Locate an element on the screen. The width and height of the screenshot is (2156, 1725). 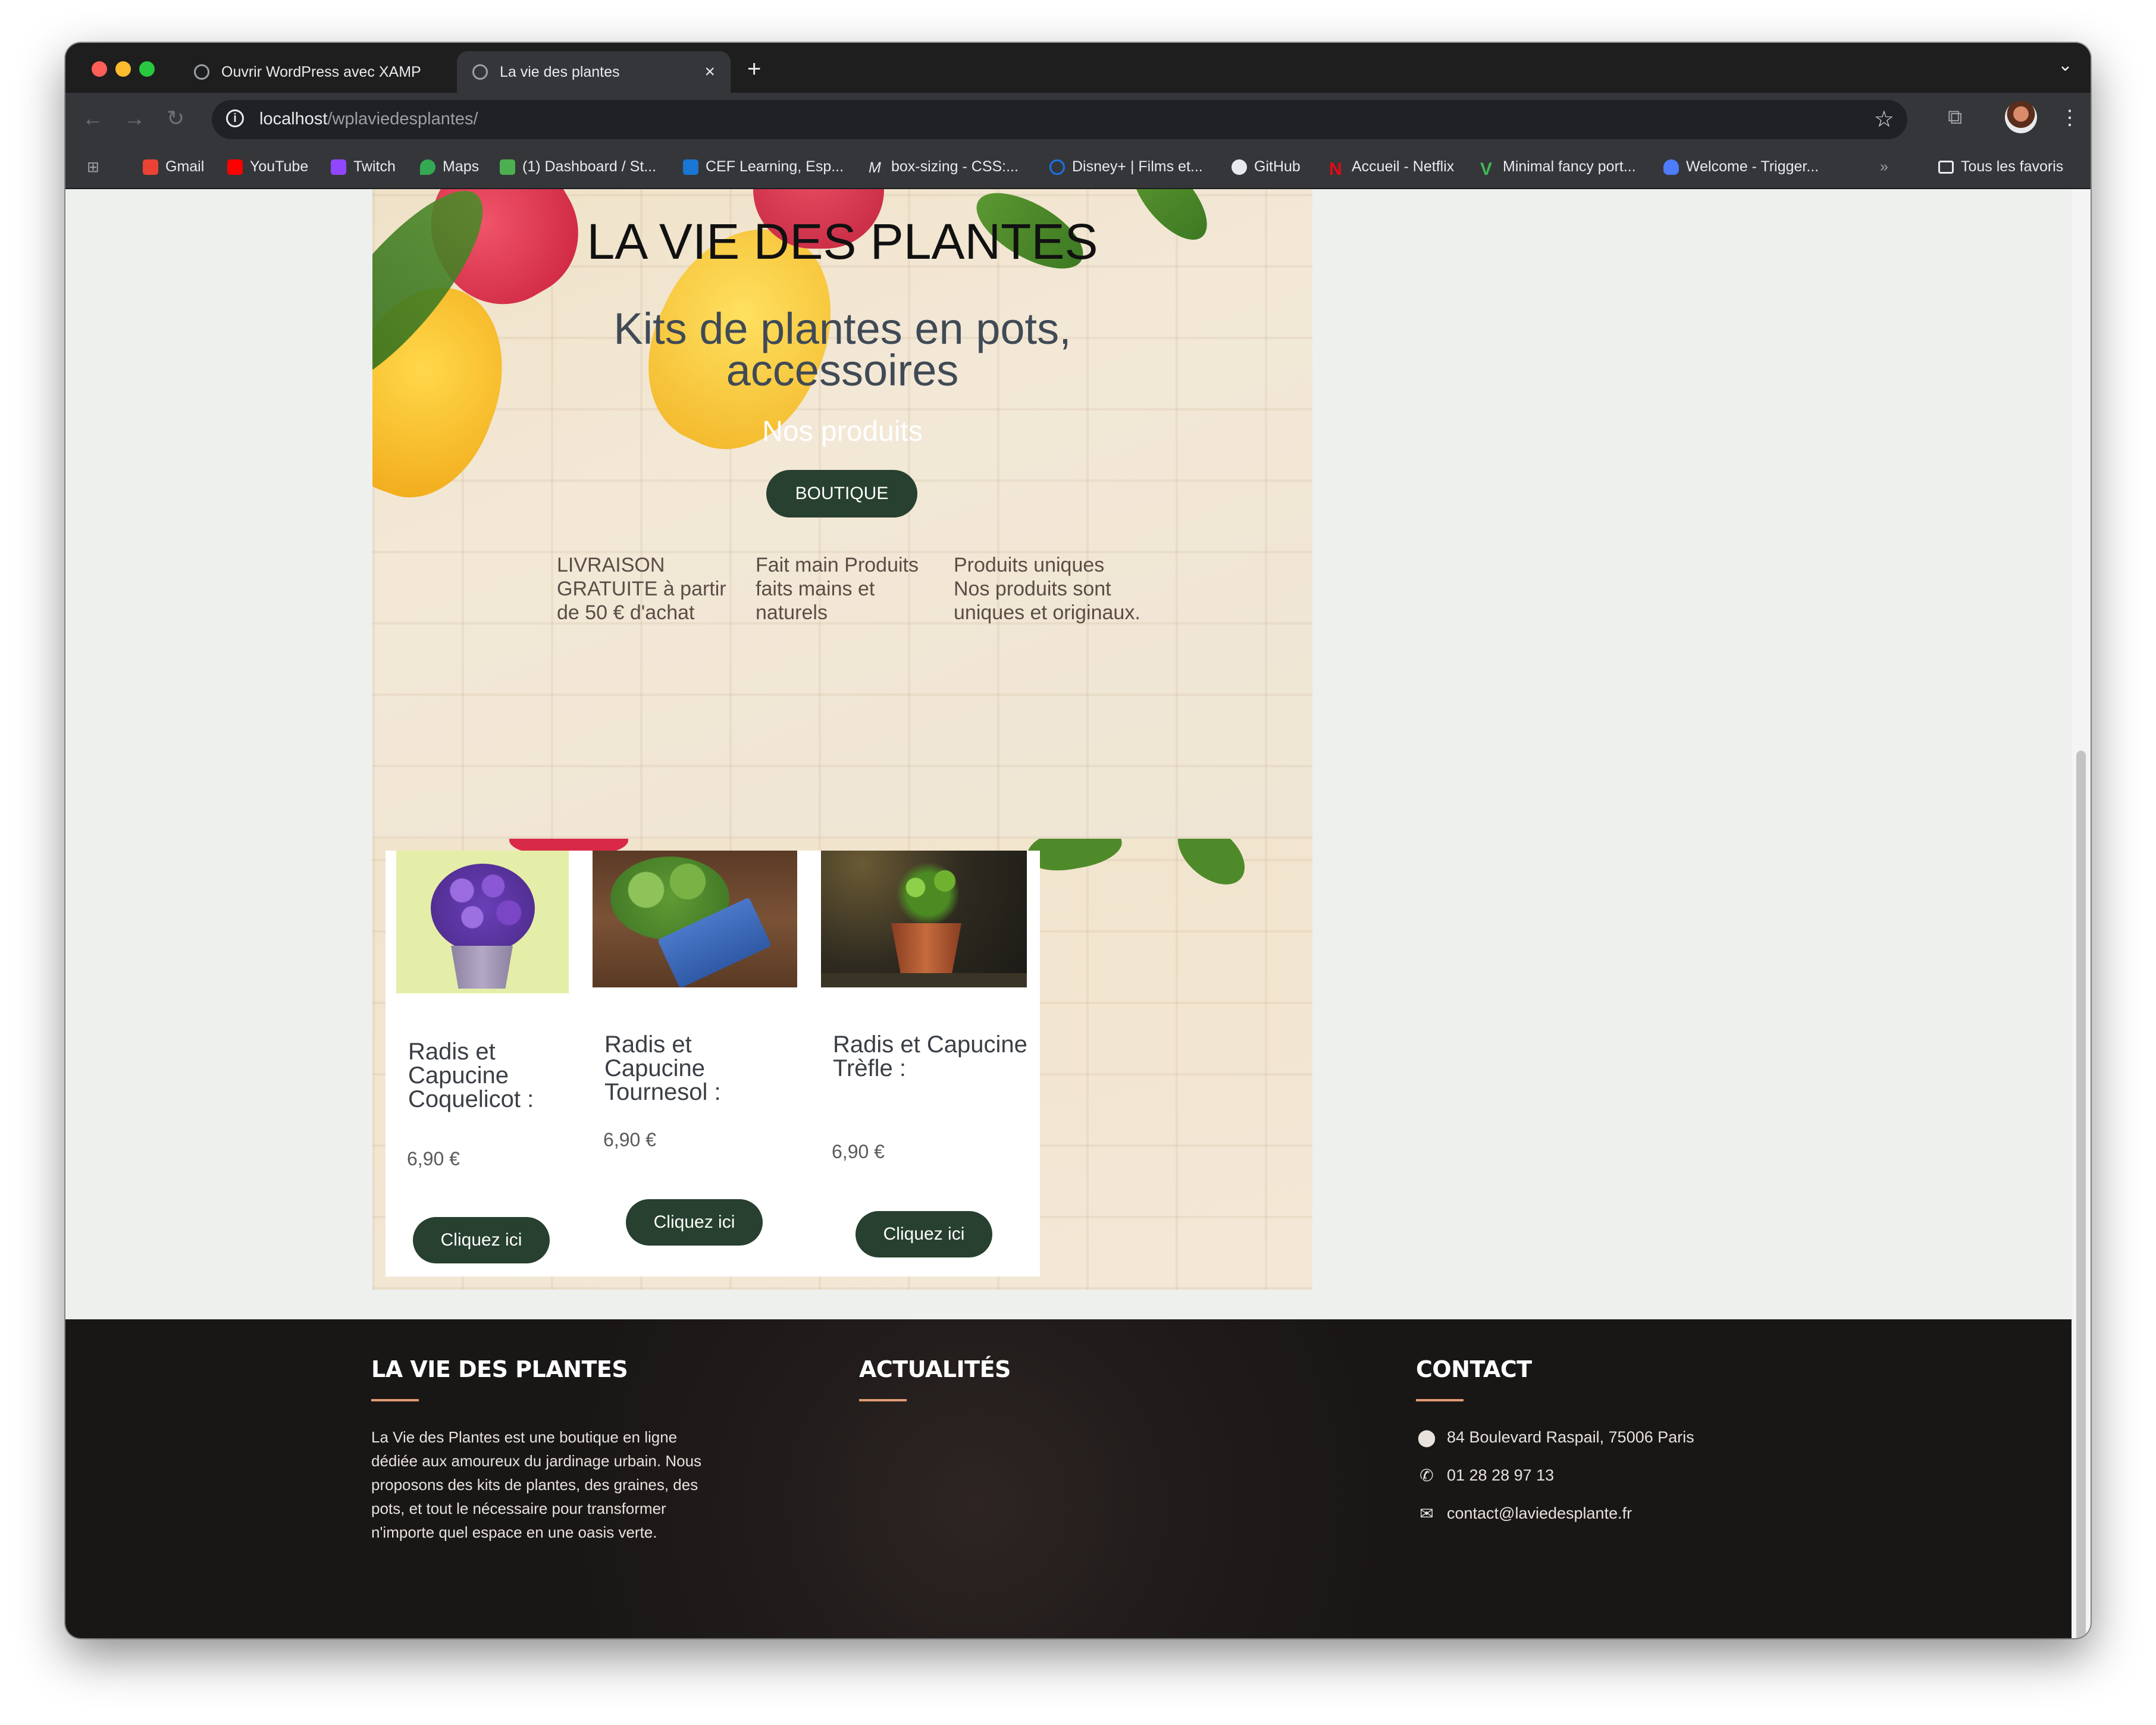
twitch-icon is located at coordinates (339, 167).